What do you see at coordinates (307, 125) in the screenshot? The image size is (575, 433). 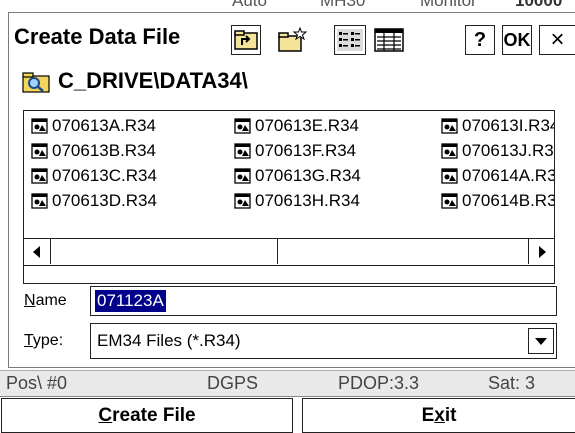 I see `file-name: 070613E.R34` at bounding box center [307, 125].